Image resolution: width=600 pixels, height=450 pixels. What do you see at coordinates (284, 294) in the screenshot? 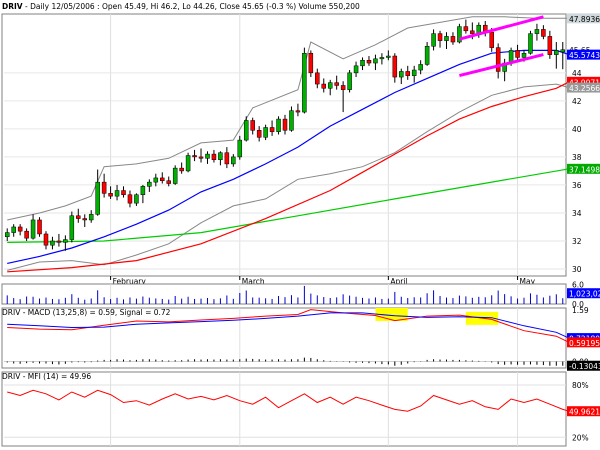
I see `volume-plot-area` at bounding box center [284, 294].